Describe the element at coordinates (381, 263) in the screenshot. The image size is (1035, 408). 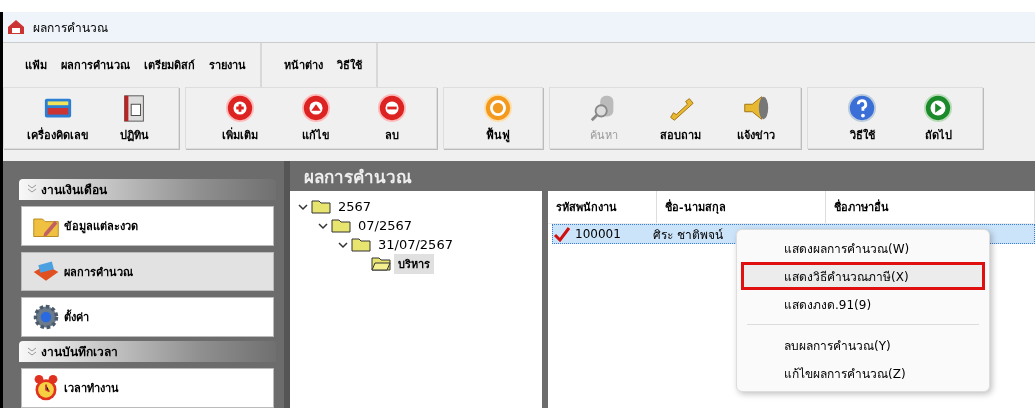
I see `open-folder-icon` at that location.